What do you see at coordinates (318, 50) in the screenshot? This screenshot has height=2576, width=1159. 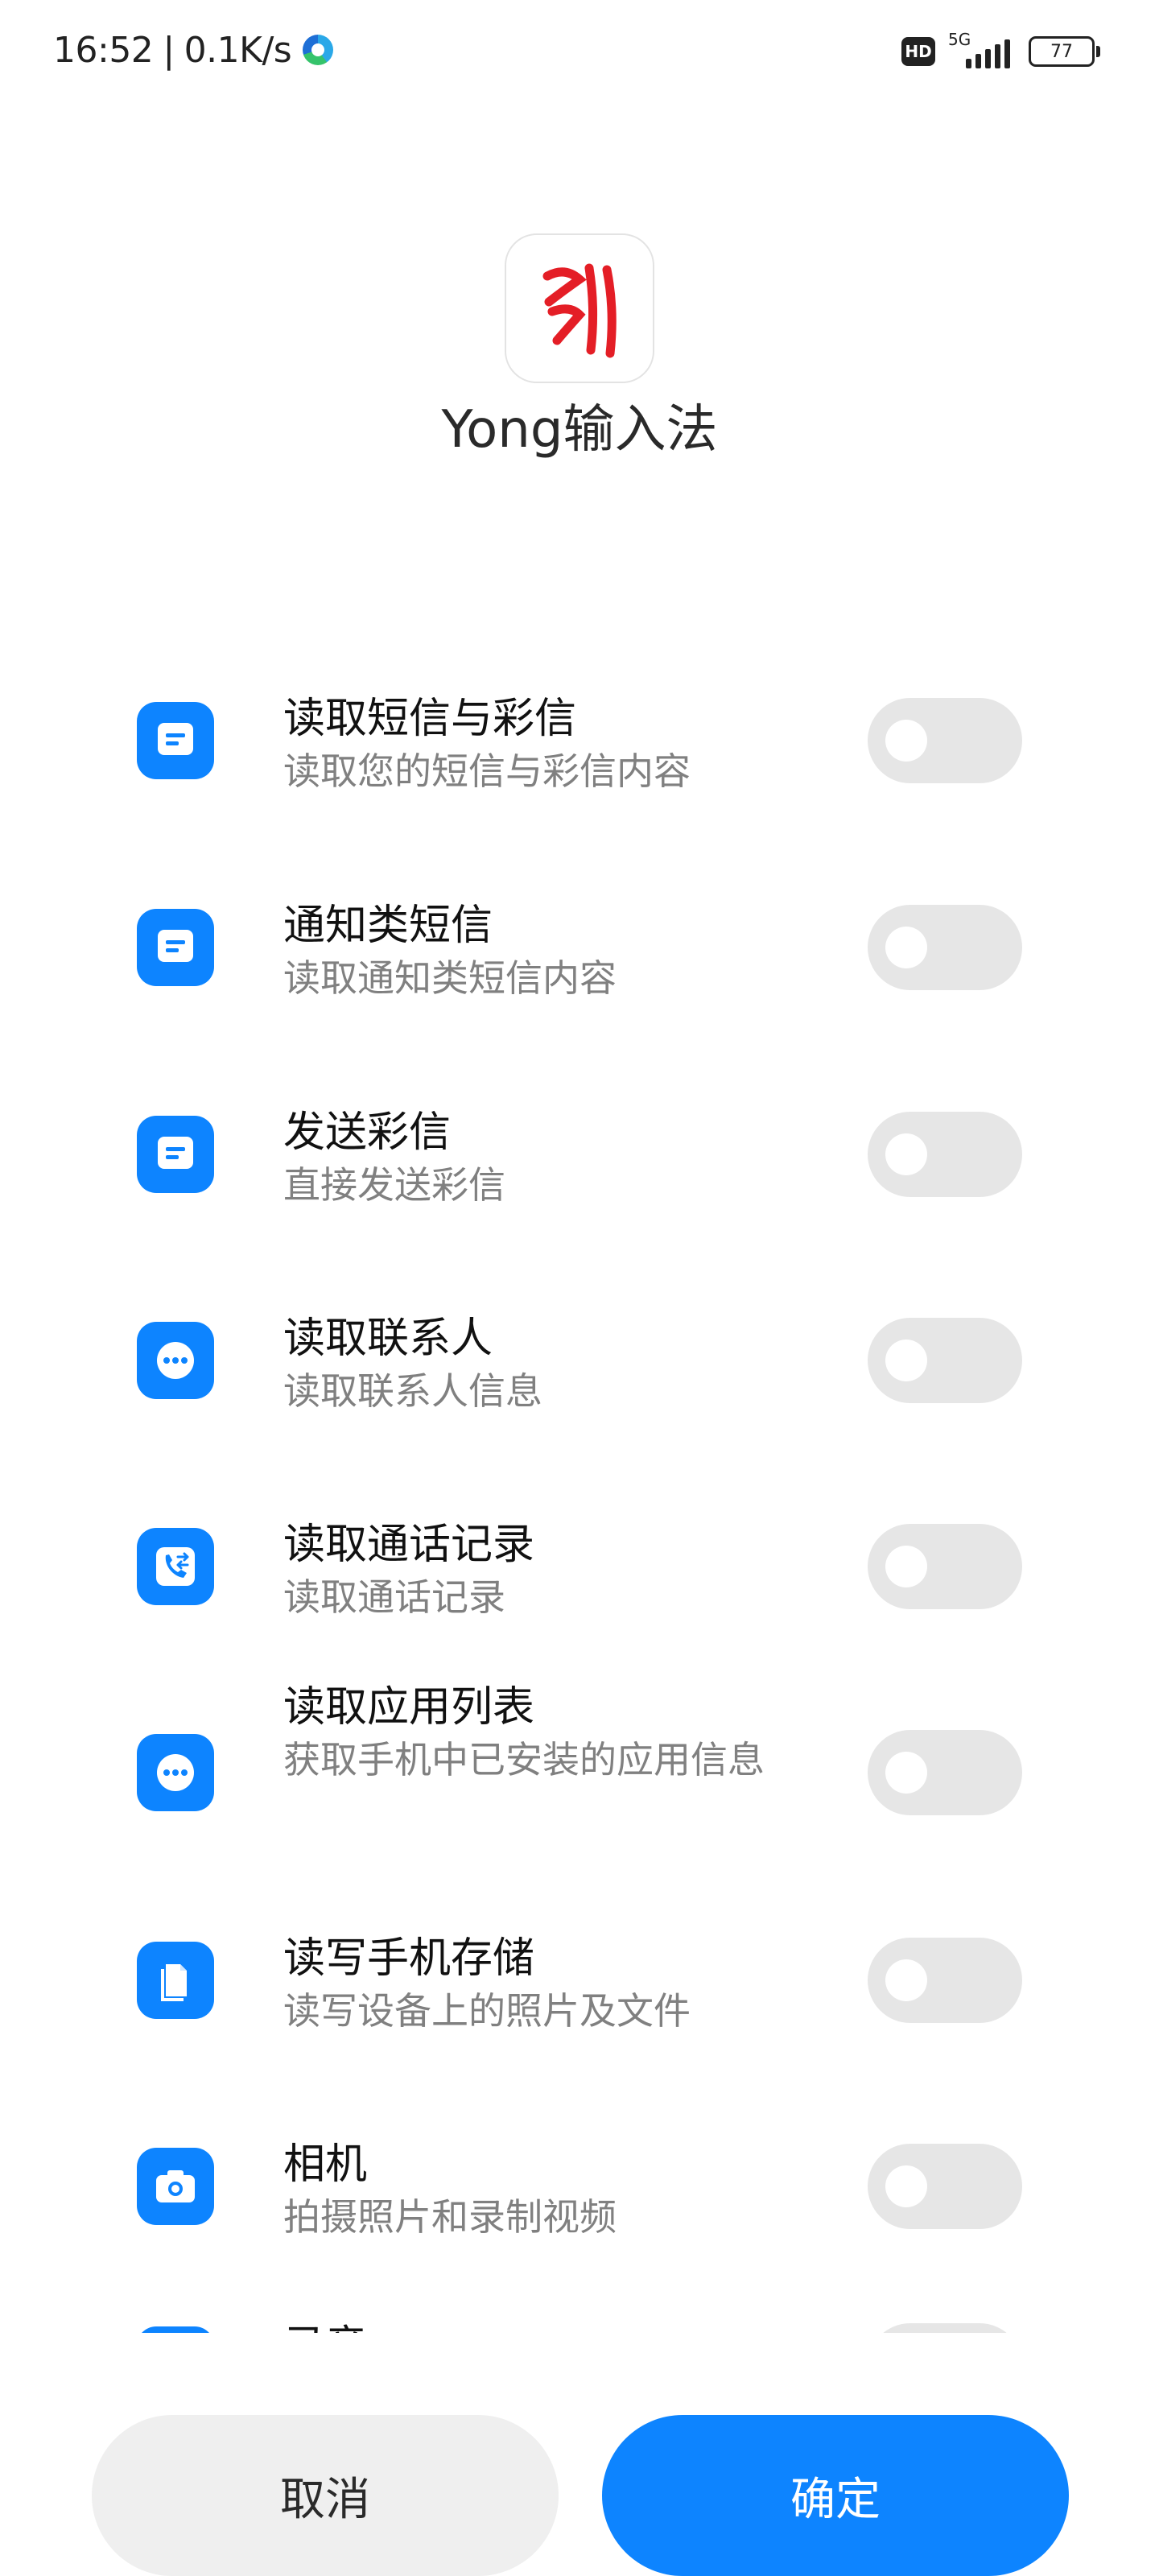 I see `edge-browser-icon` at bounding box center [318, 50].